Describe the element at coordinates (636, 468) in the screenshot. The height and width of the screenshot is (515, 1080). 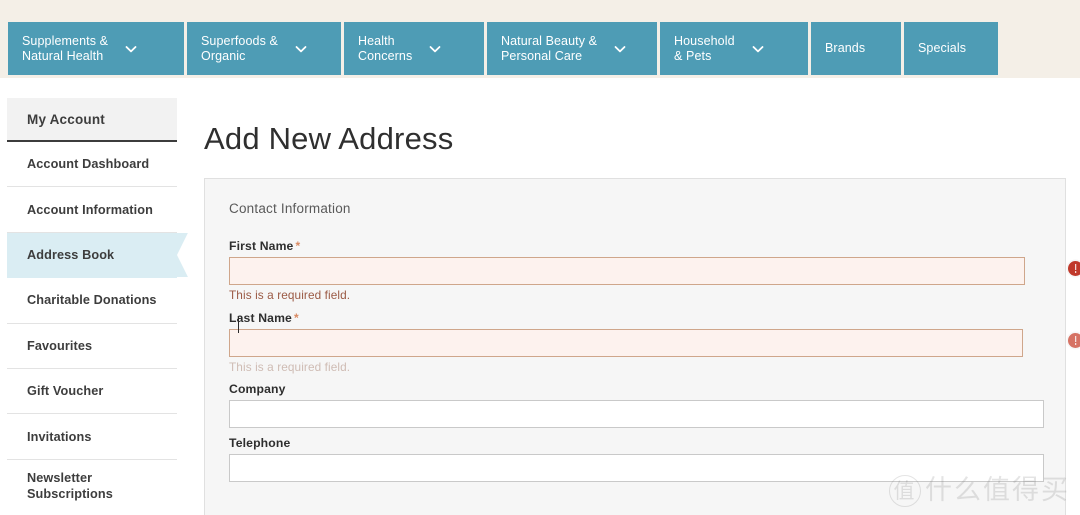
I see `telephone-input` at that location.